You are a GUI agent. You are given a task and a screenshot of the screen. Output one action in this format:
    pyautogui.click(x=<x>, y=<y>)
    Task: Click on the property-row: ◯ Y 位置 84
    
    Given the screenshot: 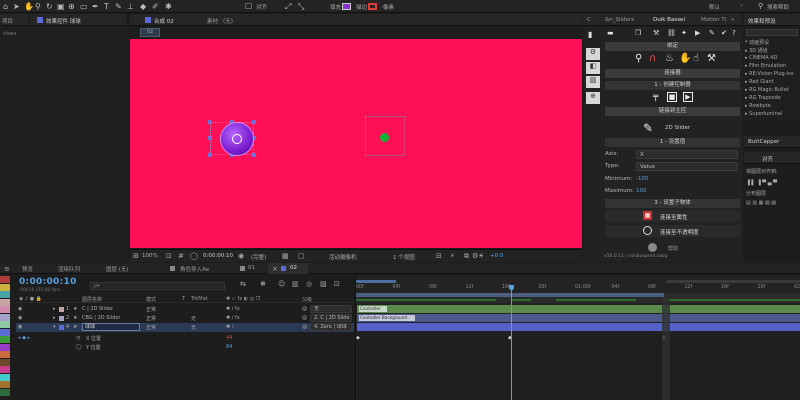 What is the action you would take?
    pyautogui.click(x=185, y=347)
    